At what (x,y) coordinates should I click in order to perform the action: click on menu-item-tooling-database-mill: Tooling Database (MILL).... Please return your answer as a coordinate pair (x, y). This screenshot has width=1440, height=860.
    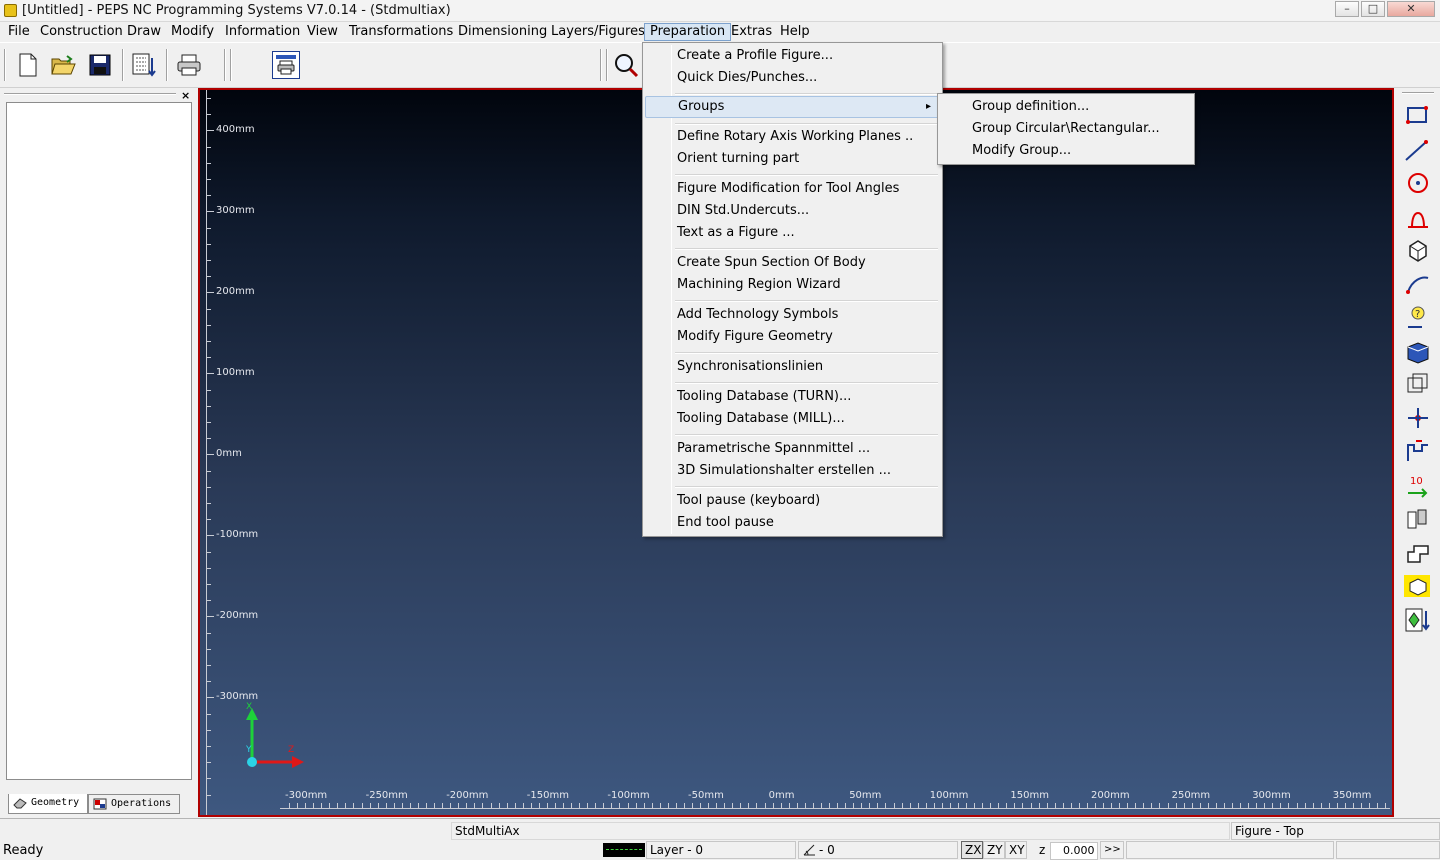
    Looking at the image, I should click on (792, 419).